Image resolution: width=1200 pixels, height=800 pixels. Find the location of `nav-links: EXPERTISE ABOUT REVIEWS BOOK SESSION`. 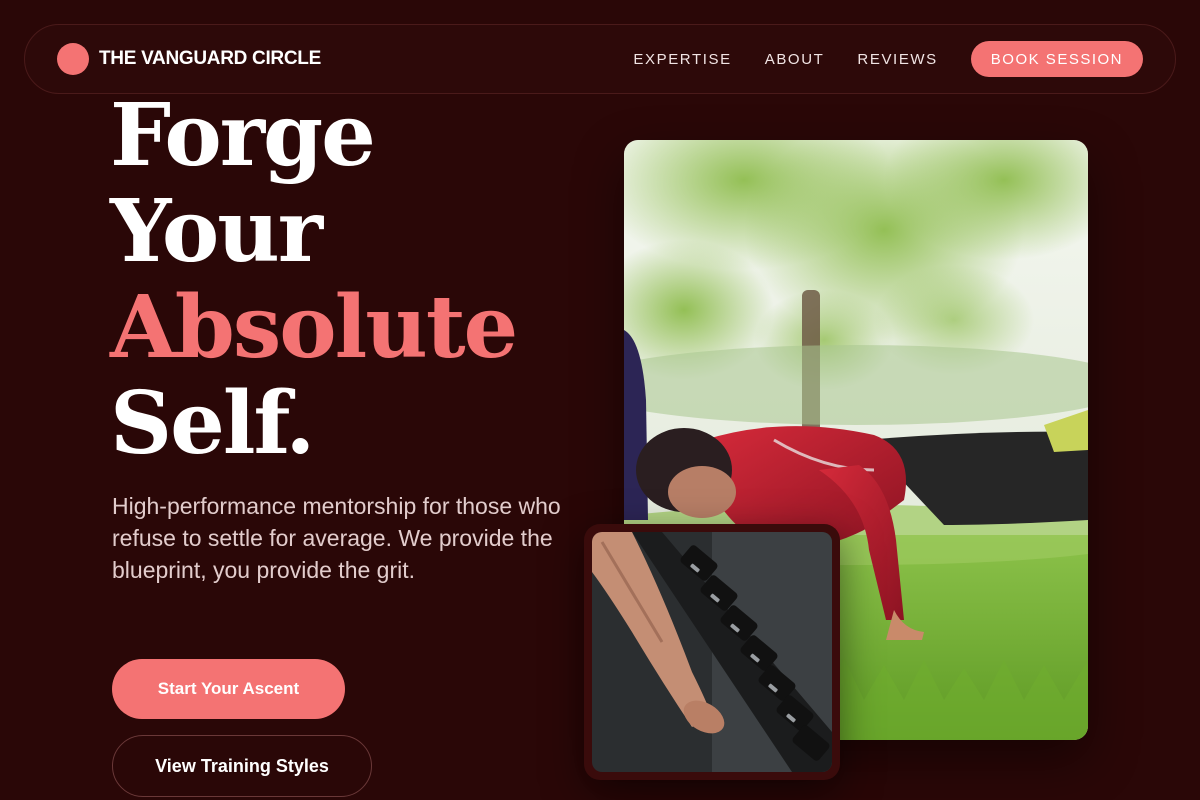

nav-links: EXPERTISE ABOUT REVIEWS BOOK SESSION is located at coordinates (888, 59).